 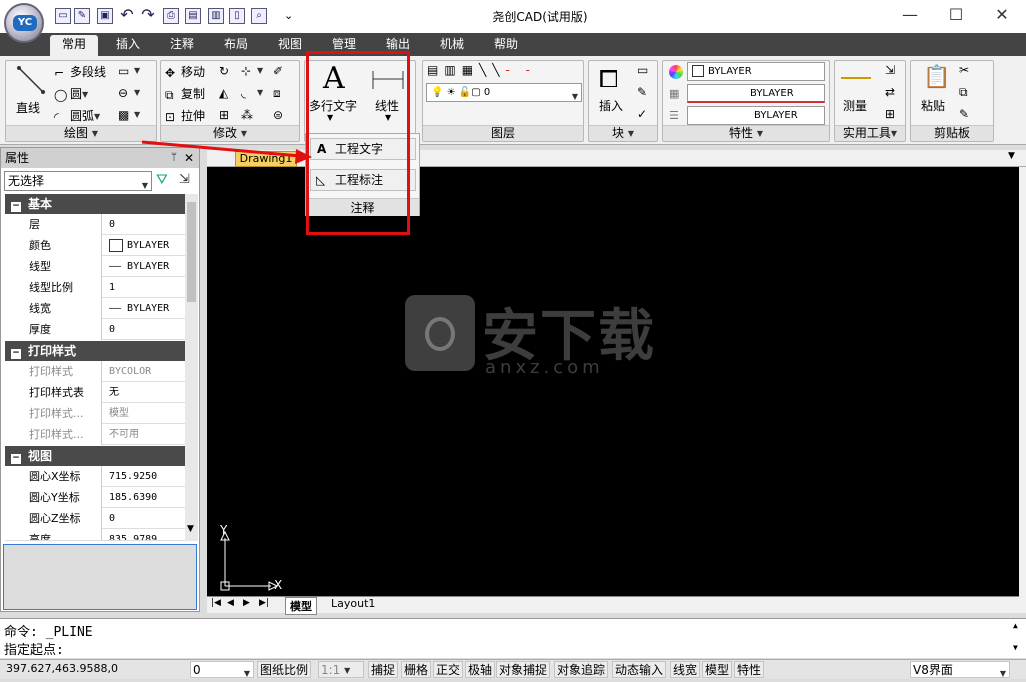 I want to click on select-all-icon: ⊞, so click(x=890, y=114).